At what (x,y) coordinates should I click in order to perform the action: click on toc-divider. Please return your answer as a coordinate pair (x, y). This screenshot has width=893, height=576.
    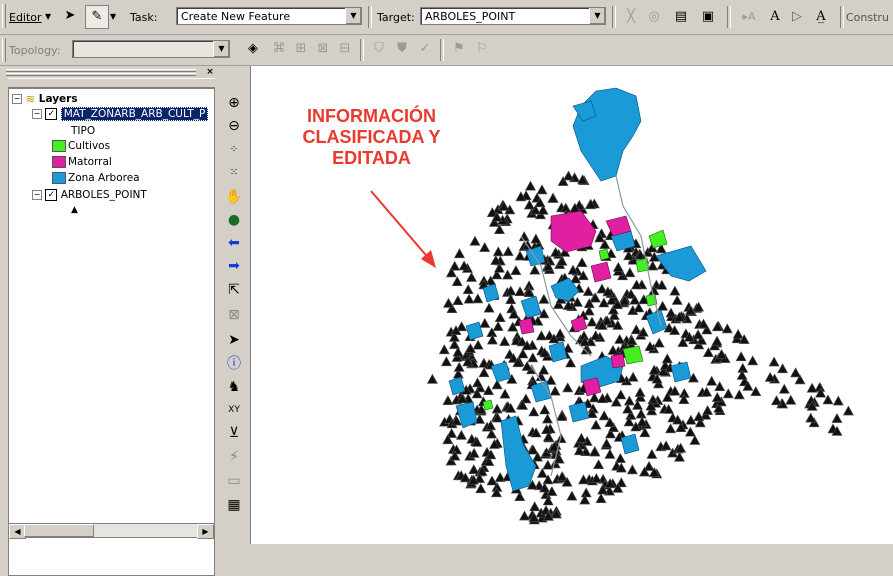
    Looking at the image, I should click on (111, 83).